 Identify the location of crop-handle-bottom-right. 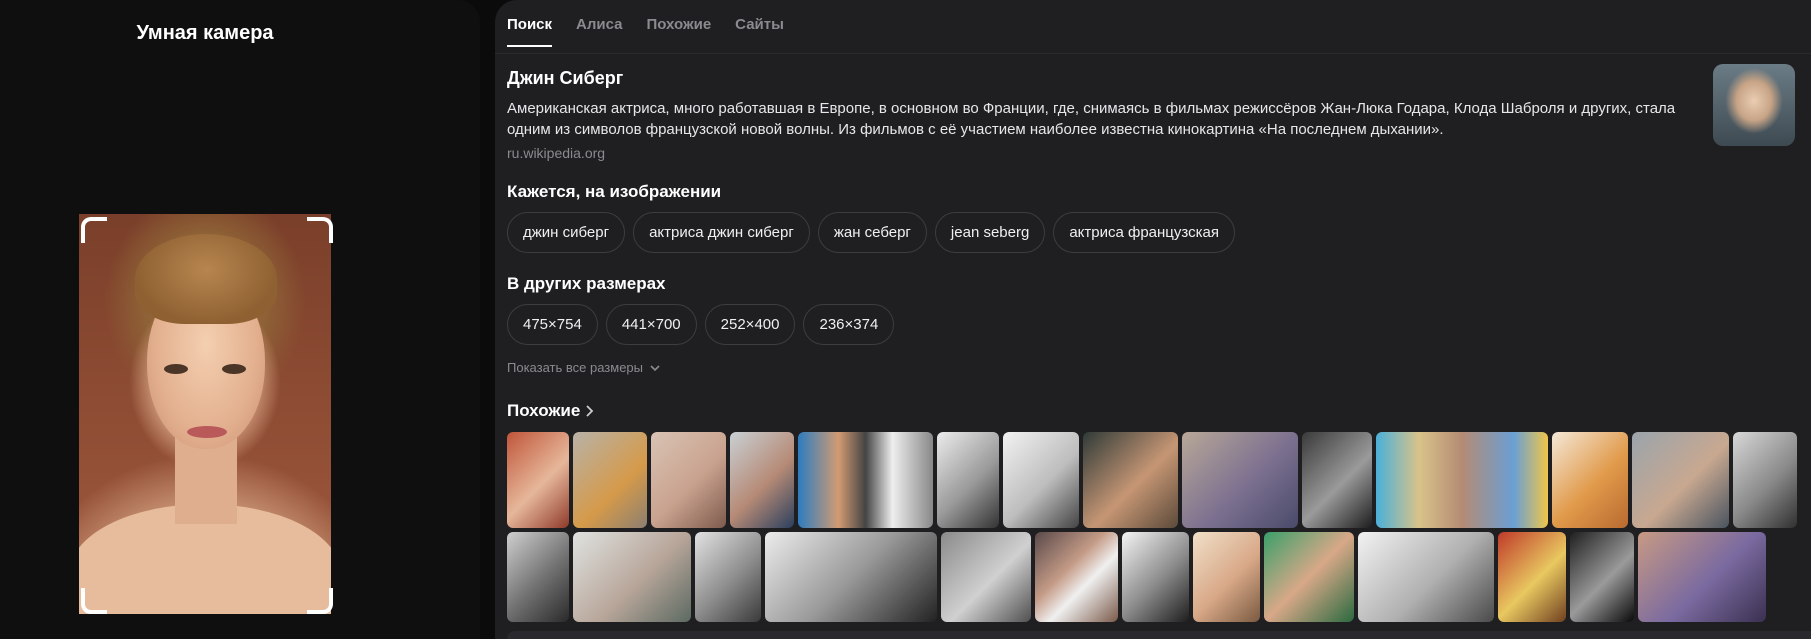
(320, 601).